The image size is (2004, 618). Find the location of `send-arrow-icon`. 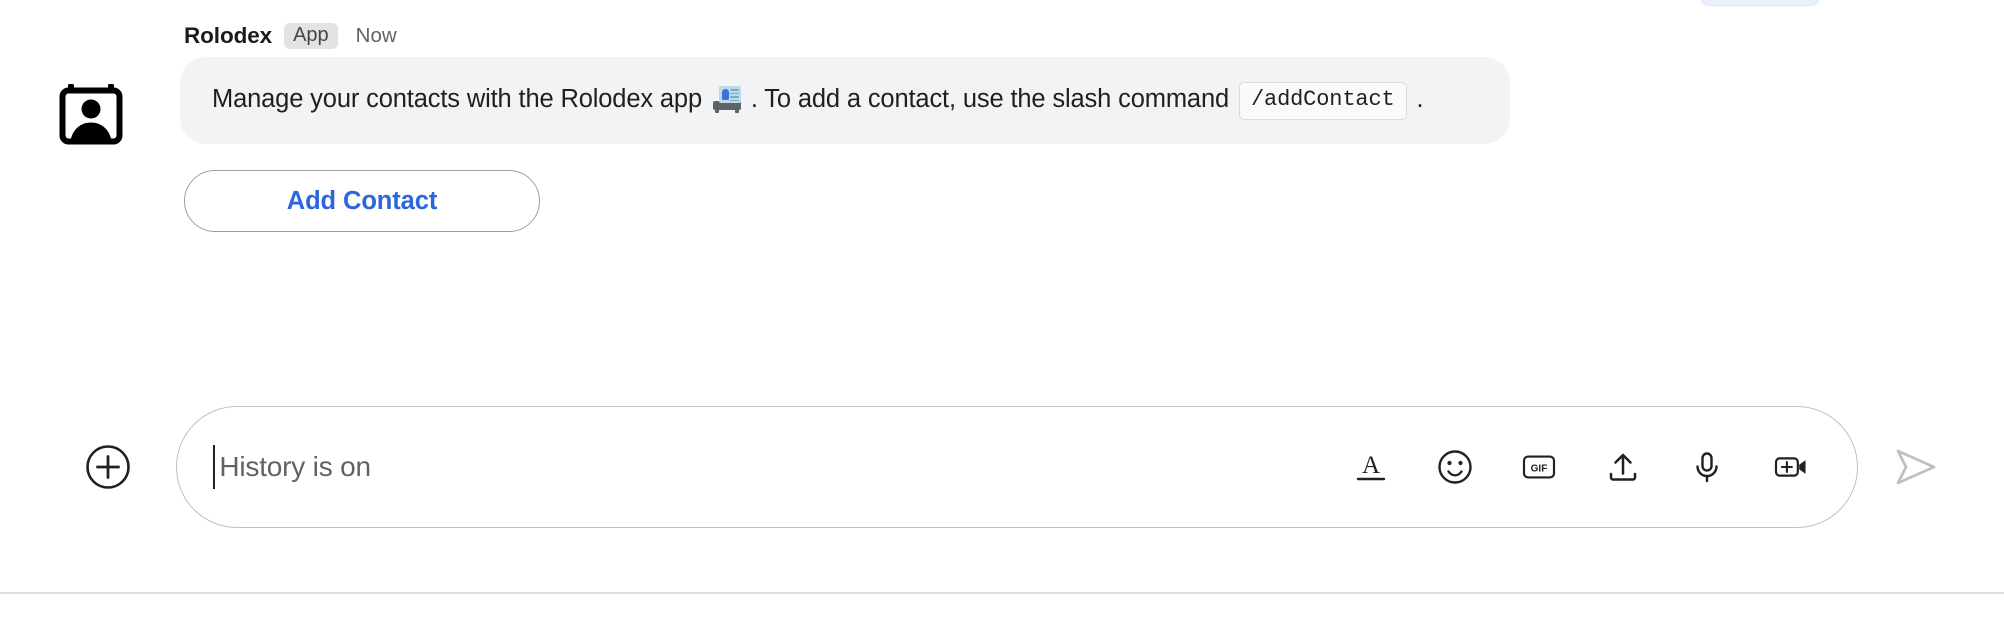

send-arrow-icon is located at coordinates (1916, 467).